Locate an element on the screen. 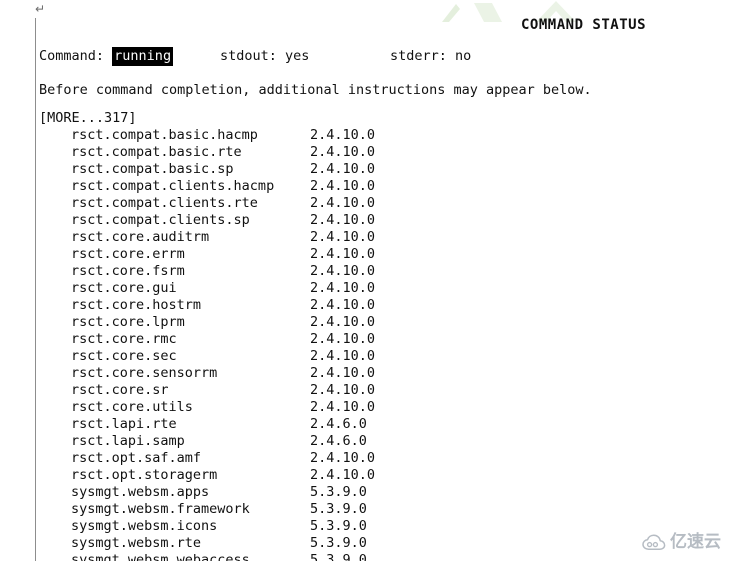  package-name: rsct.core.auditrm is located at coordinates (140, 237).